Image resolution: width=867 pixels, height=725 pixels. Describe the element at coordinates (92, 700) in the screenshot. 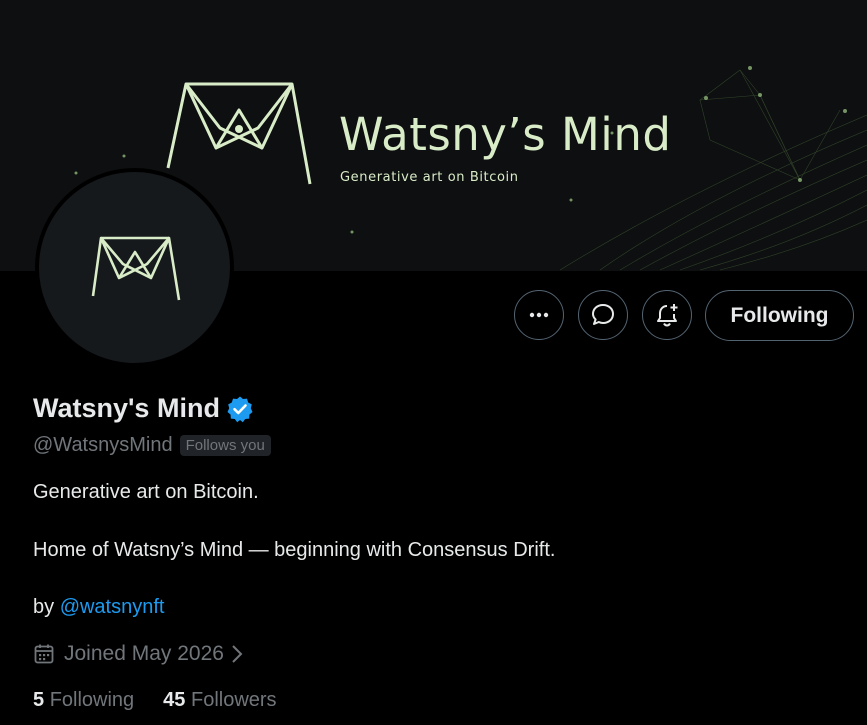

I see `following-label: Following` at that location.